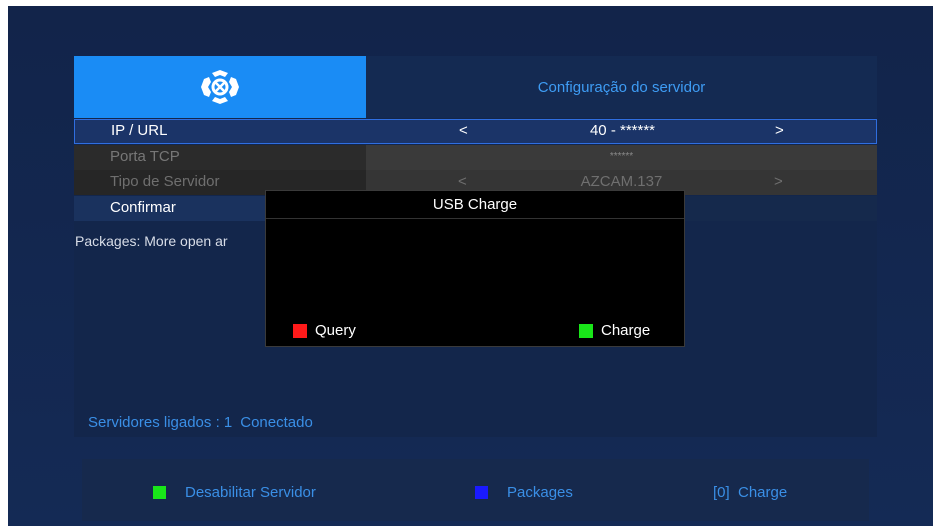  I want to click on tcp-port-value: ******, so click(621, 156).